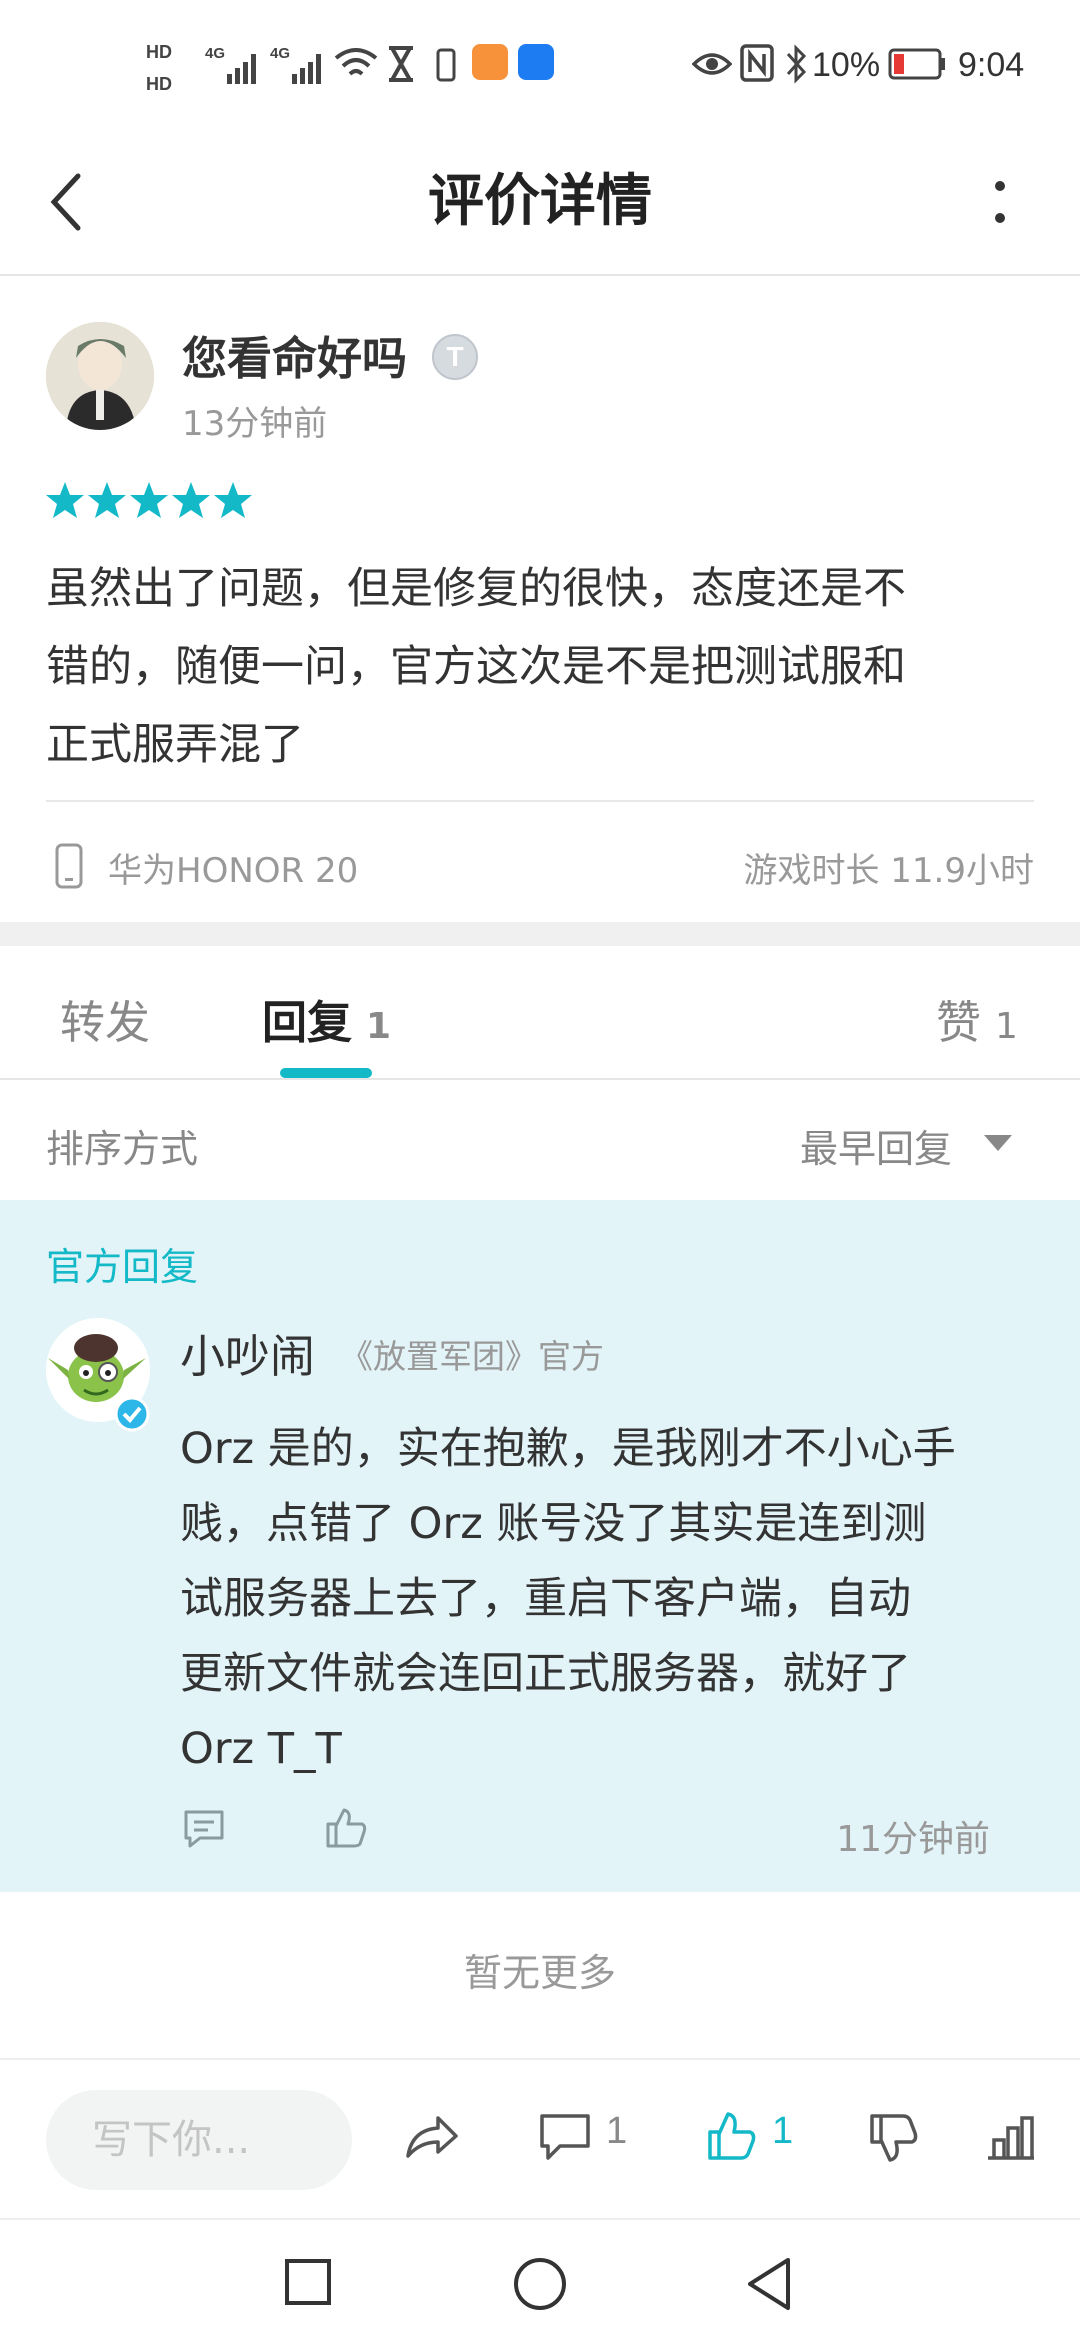  Describe the element at coordinates (1006, 1026) in the screenshot. I see `tab-like-count: 1` at that location.